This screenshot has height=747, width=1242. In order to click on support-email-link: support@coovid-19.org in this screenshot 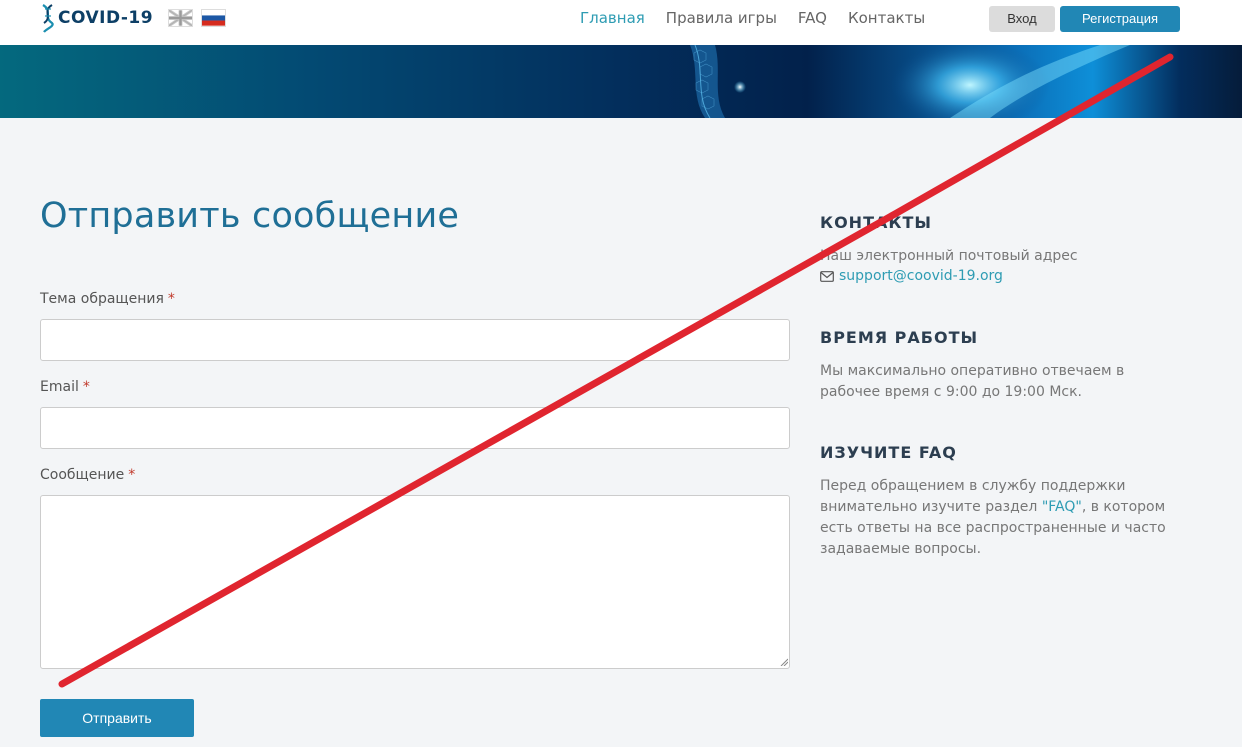, I will do `click(921, 276)`.